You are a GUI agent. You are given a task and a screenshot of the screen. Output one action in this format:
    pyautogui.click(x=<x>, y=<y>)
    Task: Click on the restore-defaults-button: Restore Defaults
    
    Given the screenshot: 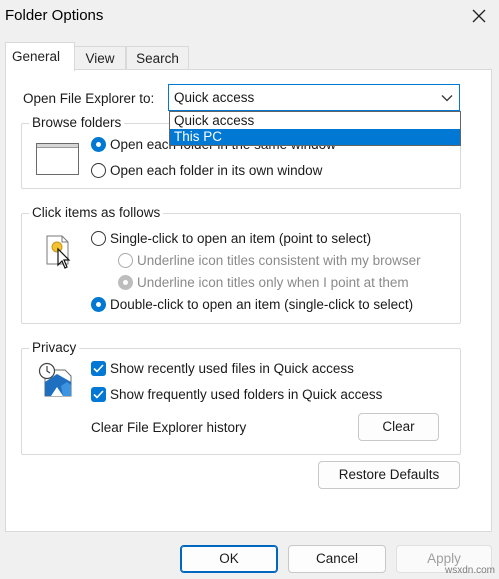 What is the action you would take?
    pyautogui.click(x=389, y=475)
    